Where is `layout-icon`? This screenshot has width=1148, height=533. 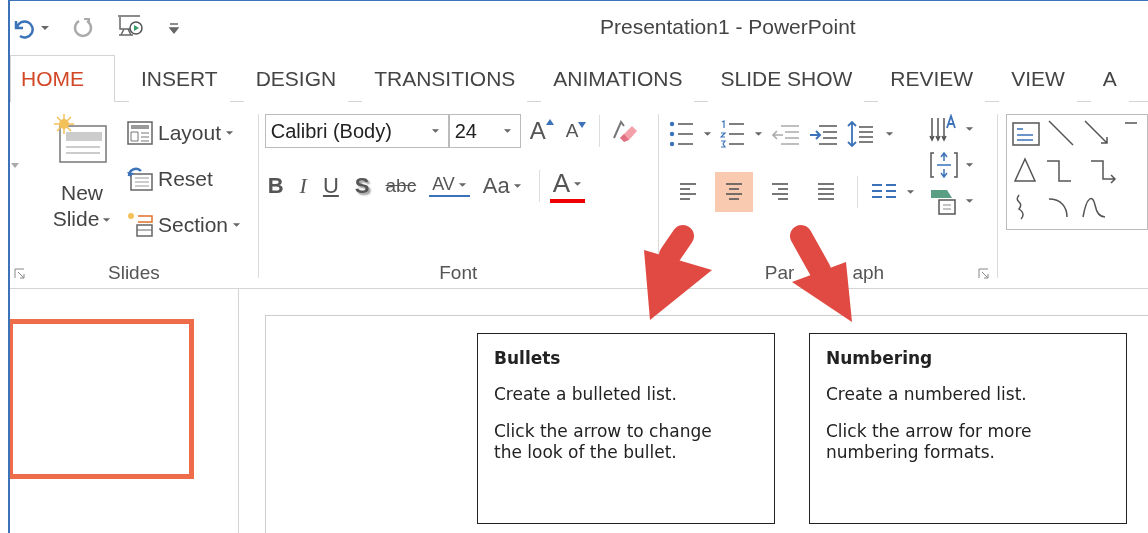
layout-icon is located at coordinates (140, 133).